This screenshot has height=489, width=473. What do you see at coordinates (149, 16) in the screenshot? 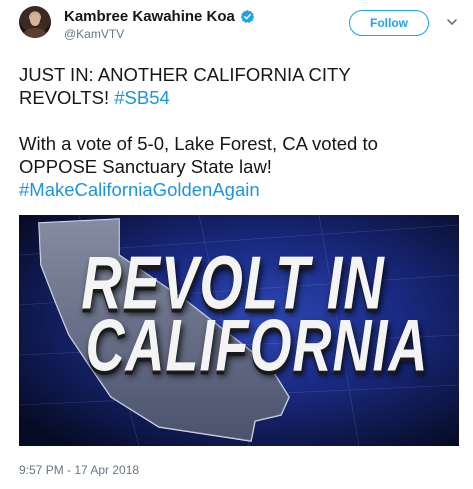
I see `author-name: Kambree Kawahine Koa` at bounding box center [149, 16].